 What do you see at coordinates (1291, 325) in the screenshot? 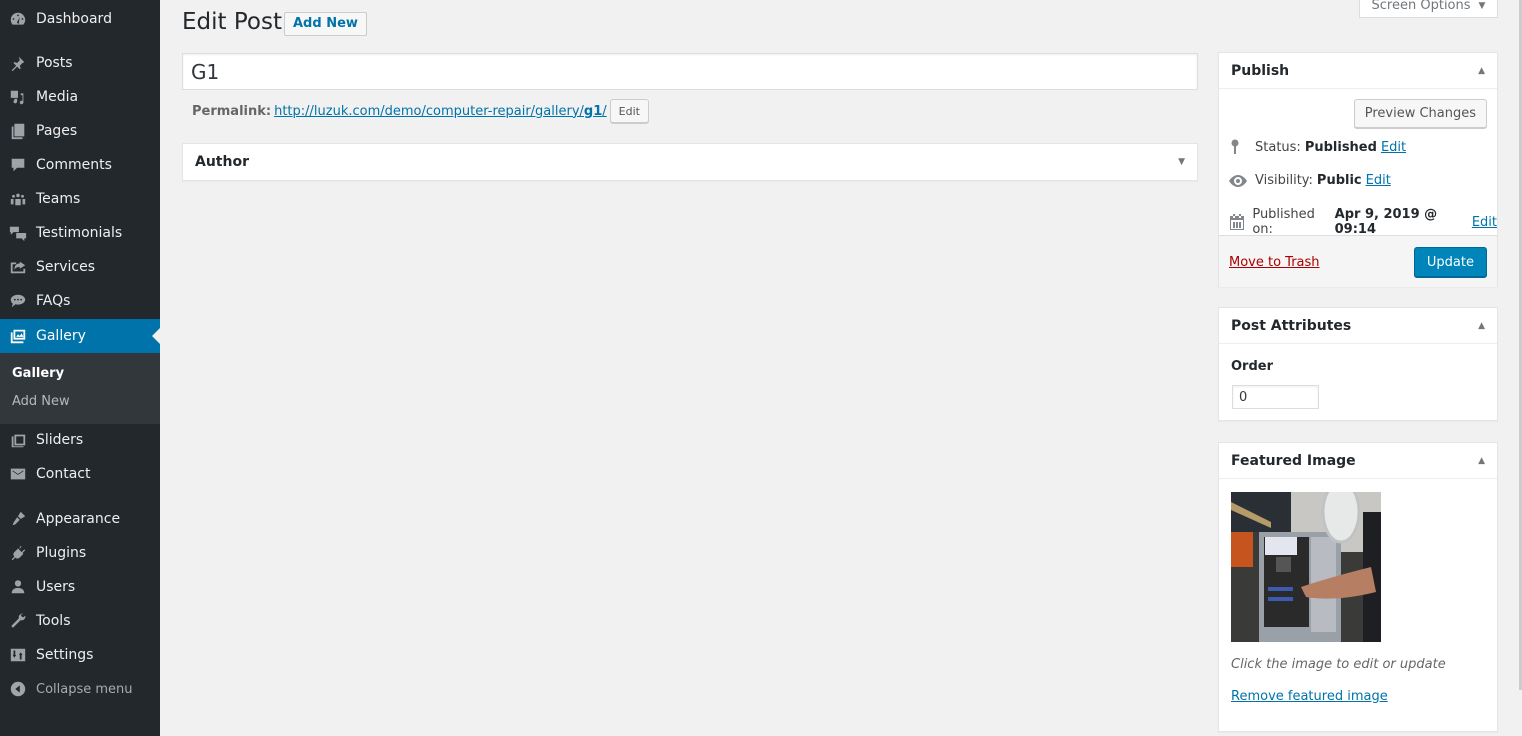
I see `post-attributes-title: Post Attributes` at bounding box center [1291, 325].